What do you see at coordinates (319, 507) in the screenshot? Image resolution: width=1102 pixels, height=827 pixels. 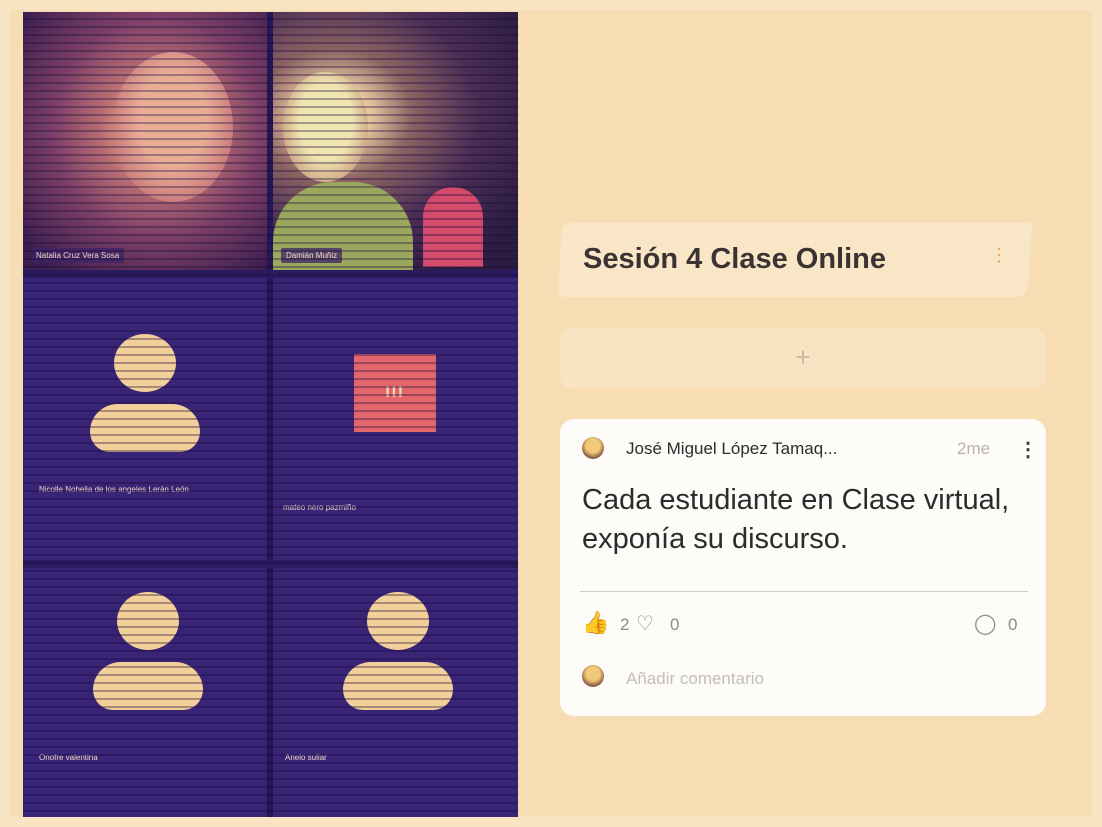 I see `participant-name-label: mateo nero pazmiño` at bounding box center [319, 507].